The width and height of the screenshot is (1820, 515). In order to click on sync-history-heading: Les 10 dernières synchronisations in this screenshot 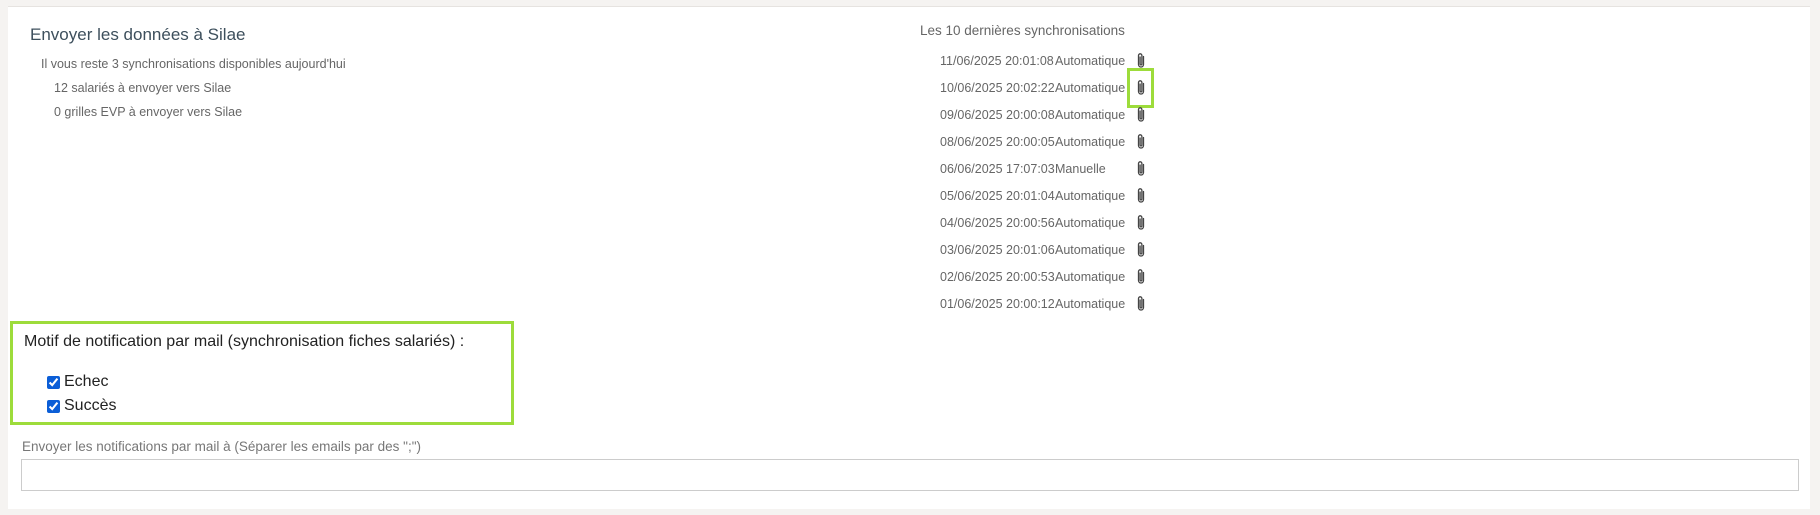, I will do `click(1022, 30)`.